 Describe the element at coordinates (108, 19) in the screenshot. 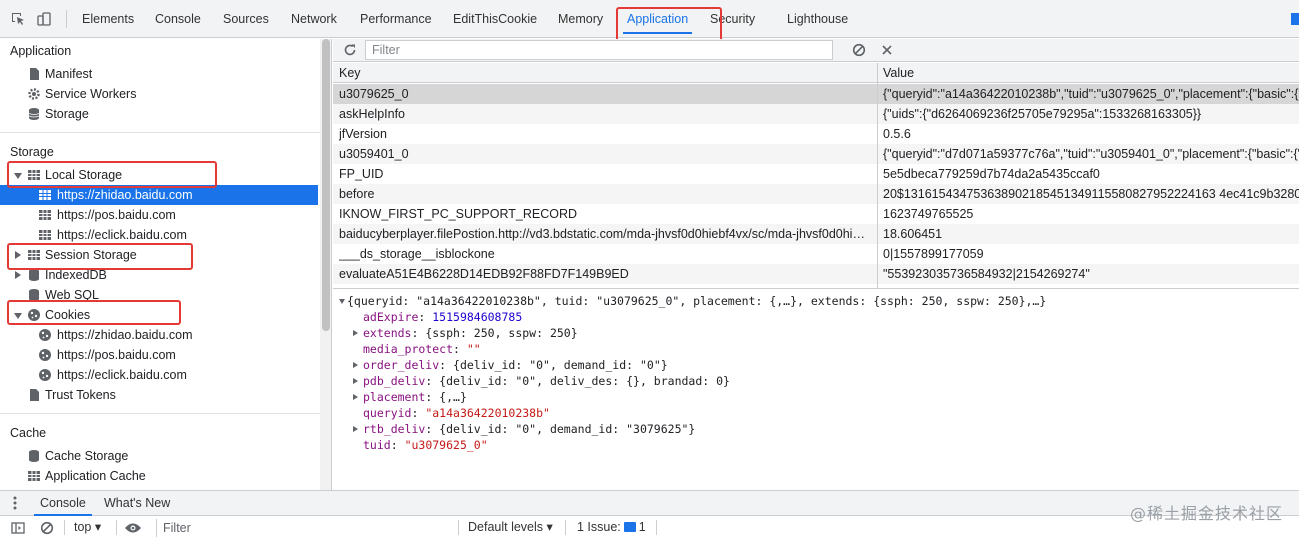

I see `tab-elements: Elements` at that location.